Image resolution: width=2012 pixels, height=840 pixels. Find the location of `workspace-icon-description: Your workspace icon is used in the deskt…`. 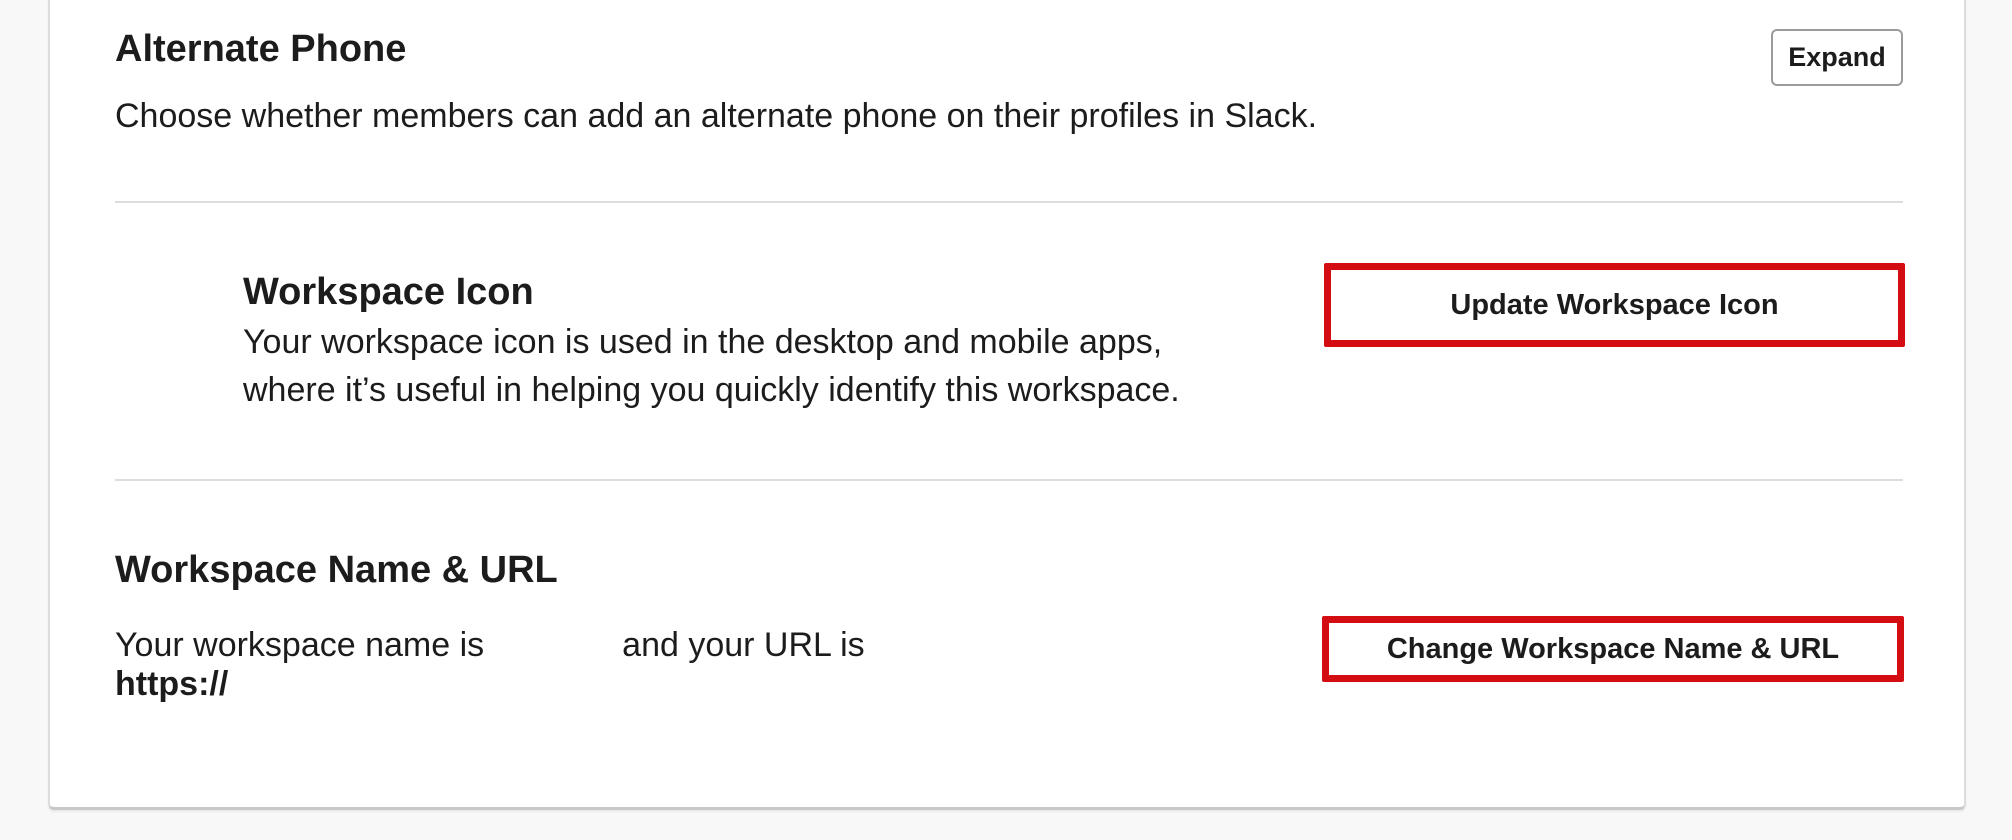

workspace-icon-description: Your workspace icon is used in the deskt… is located at coordinates (711, 366).